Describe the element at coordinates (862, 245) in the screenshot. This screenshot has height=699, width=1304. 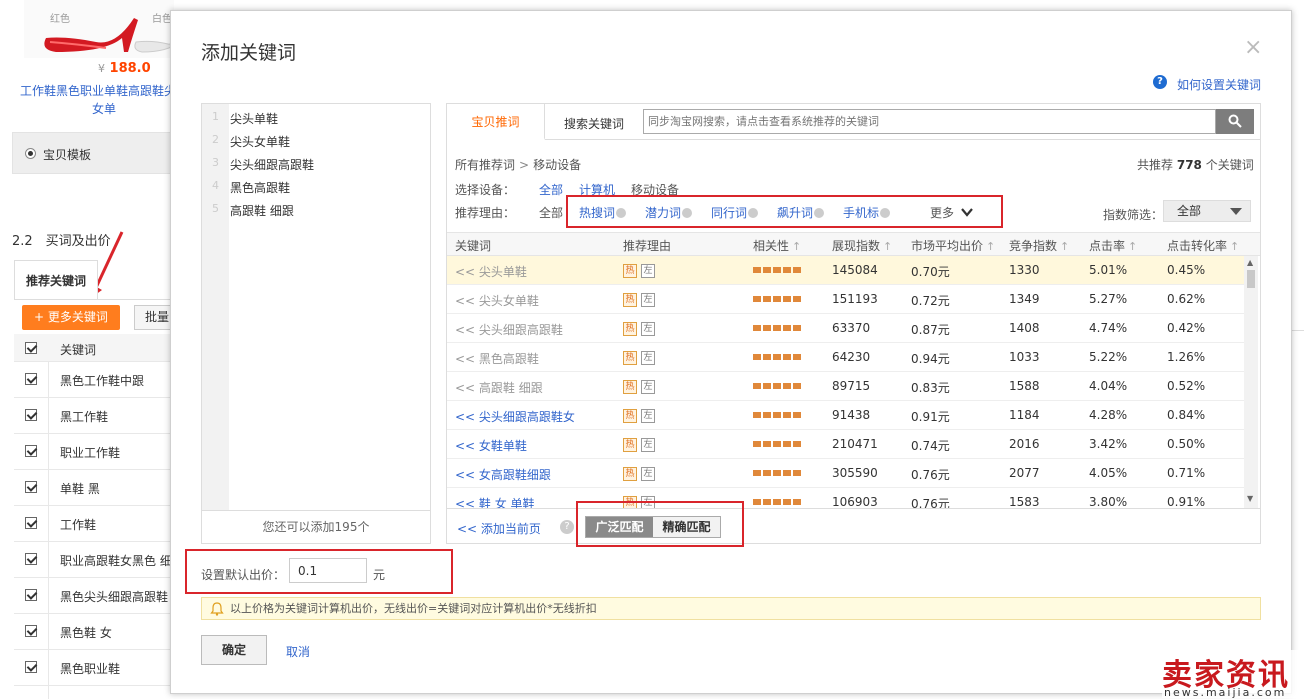
I see `col-impressions: 展现指数 ↑` at that location.